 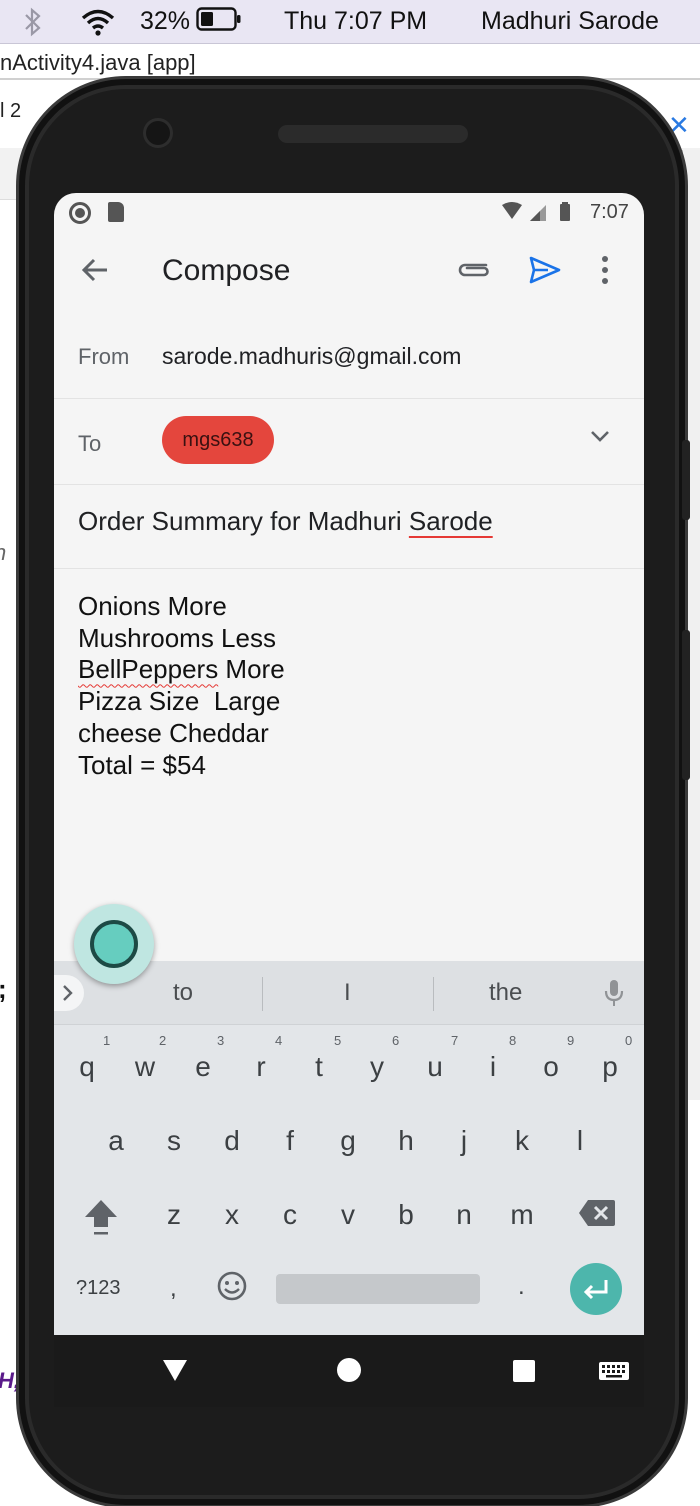 What do you see at coordinates (232, 1288) in the screenshot?
I see `emoji-icon` at bounding box center [232, 1288].